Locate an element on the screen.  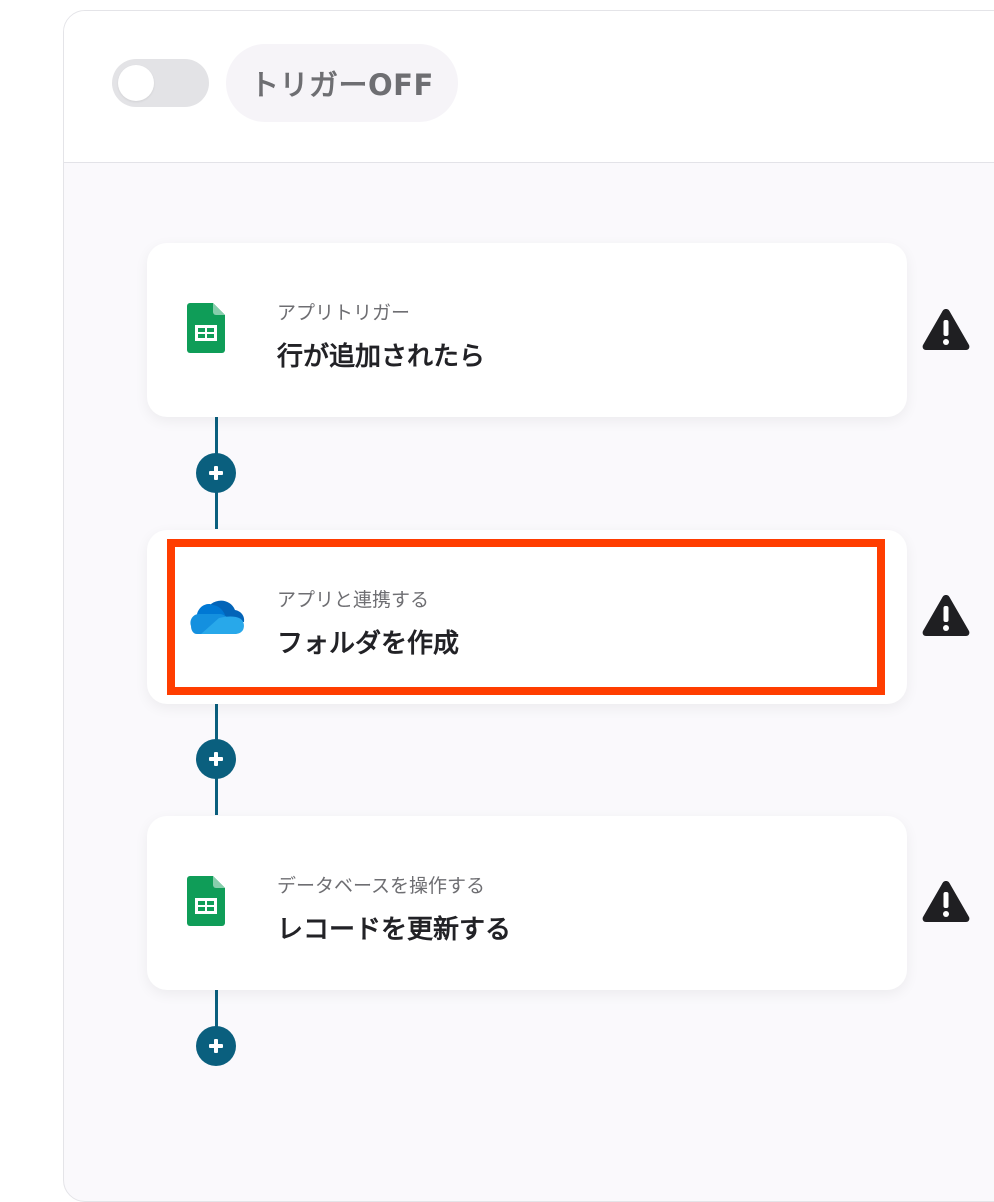
flow-step-card-trigger: アプリトリガー 行が追加されたら is located at coordinates (527, 330).